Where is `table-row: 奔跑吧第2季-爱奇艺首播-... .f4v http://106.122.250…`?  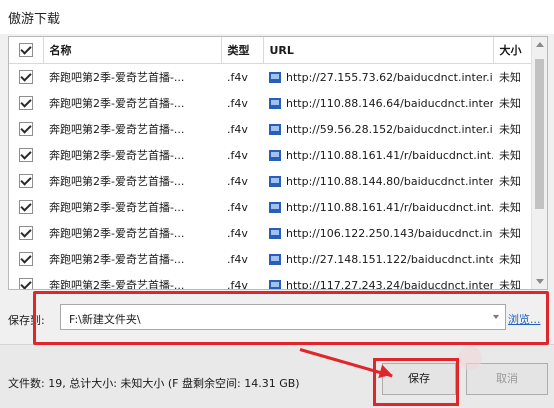
table-row: 奔跑吧第2季-爱奇艺首播-... .f4v http://106.122.250… is located at coordinates (270, 233).